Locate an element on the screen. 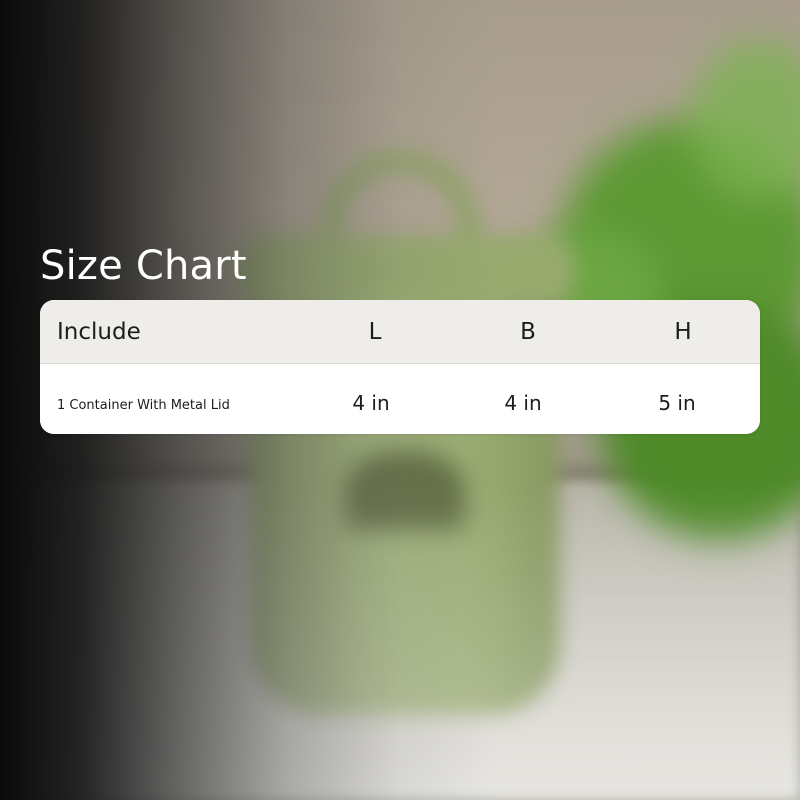 Image resolution: width=800 pixels, height=800 pixels. table-header-row: Include L B H is located at coordinates (400, 332).